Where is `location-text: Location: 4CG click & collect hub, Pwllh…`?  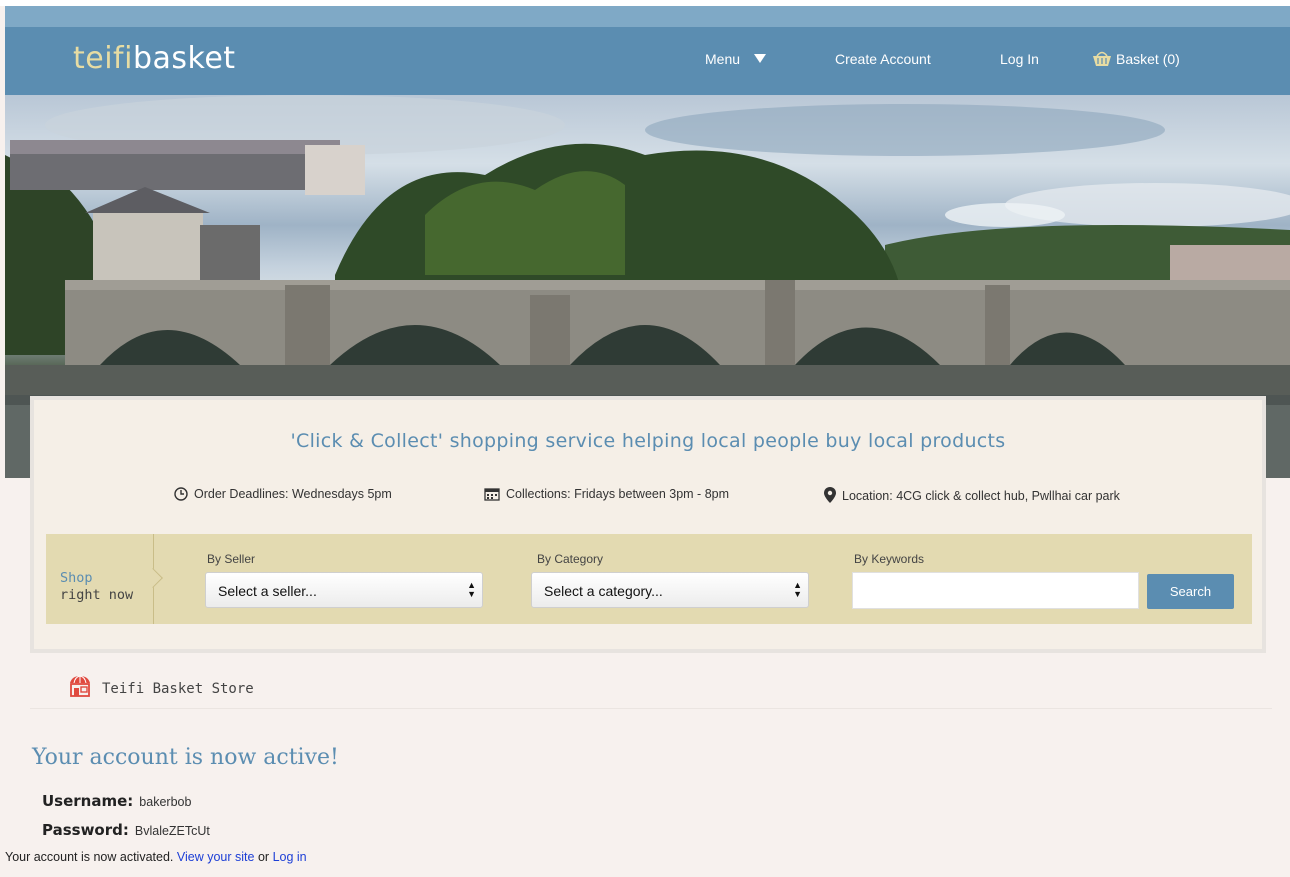 location-text: Location: 4CG click & collect hub, Pwllh… is located at coordinates (981, 496).